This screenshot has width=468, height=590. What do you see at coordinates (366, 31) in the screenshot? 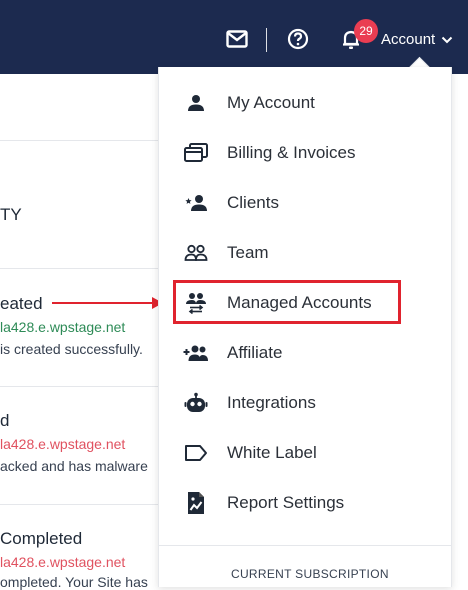
I see `notification-count-badge: 29` at bounding box center [366, 31].